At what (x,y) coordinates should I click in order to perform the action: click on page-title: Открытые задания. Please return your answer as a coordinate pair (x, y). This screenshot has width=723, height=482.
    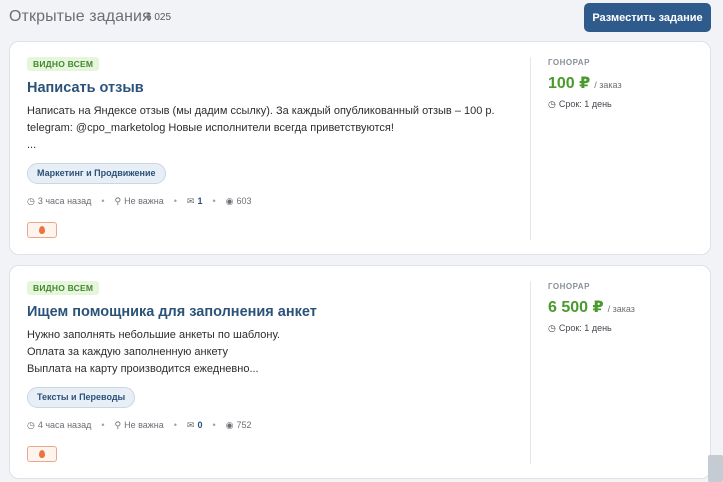
    Looking at the image, I should click on (80, 16).